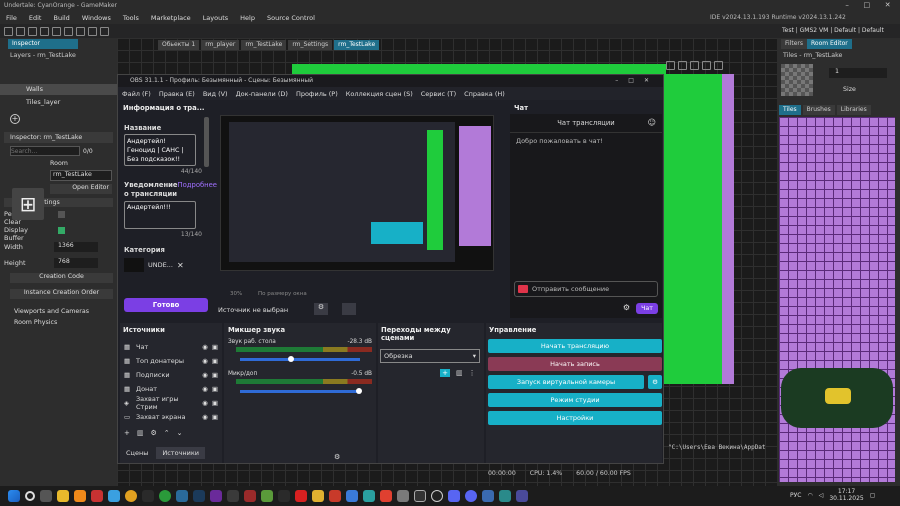 Image resolution: width=900 pixels, height=506 pixels. Describe the element at coordinates (794, 44) in the screenshot. I see `tab-filters: Filters` at that location.